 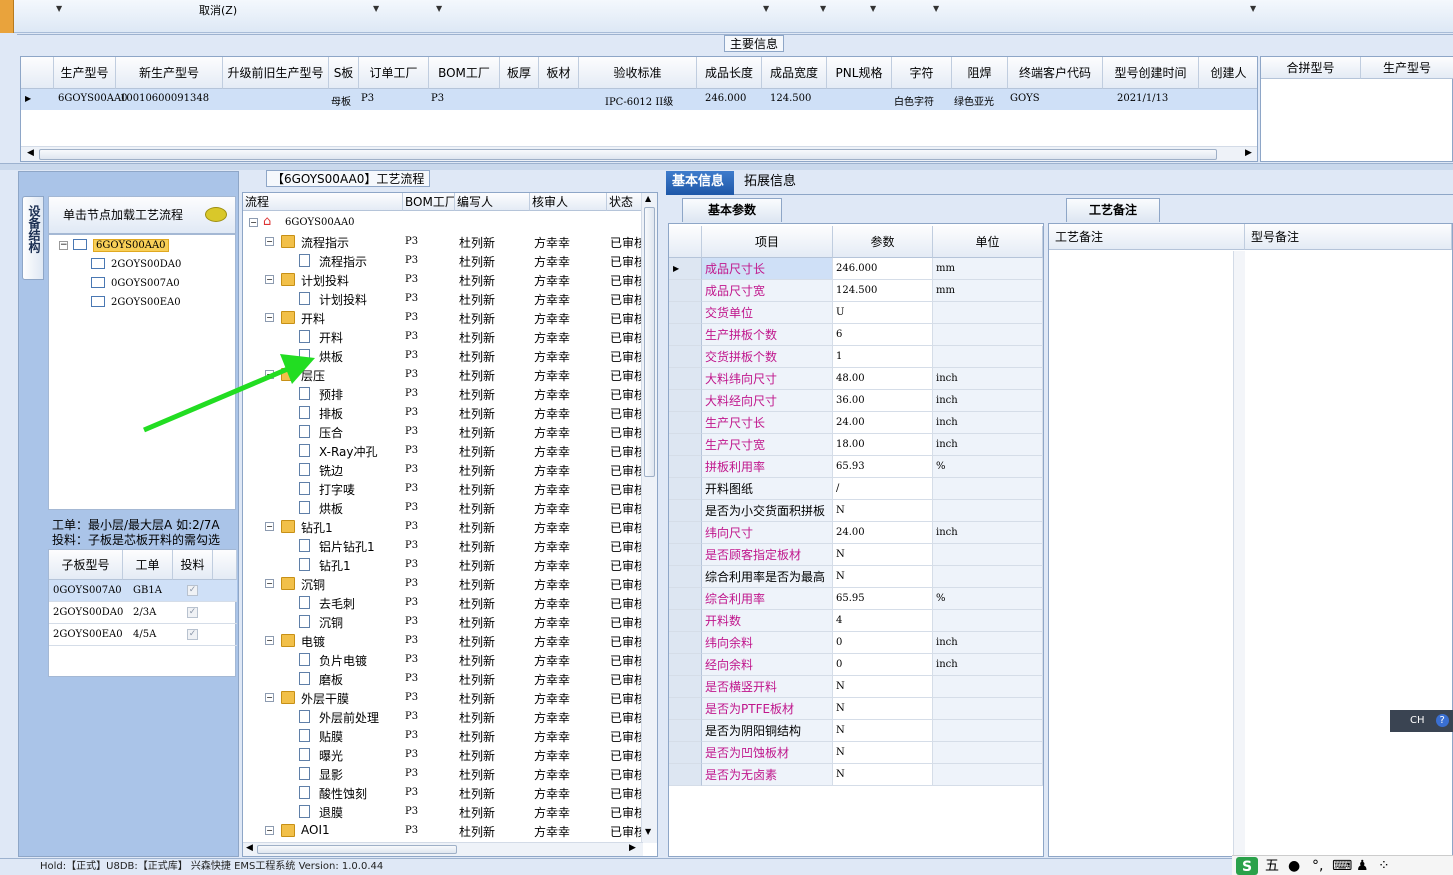 What do you see at coordinates (443, 792) in the screenshot?
I see `flow-row: 酸性蚀刻 P3 杜列新 方幸幸 已审核` at bounding box center [443, 792].